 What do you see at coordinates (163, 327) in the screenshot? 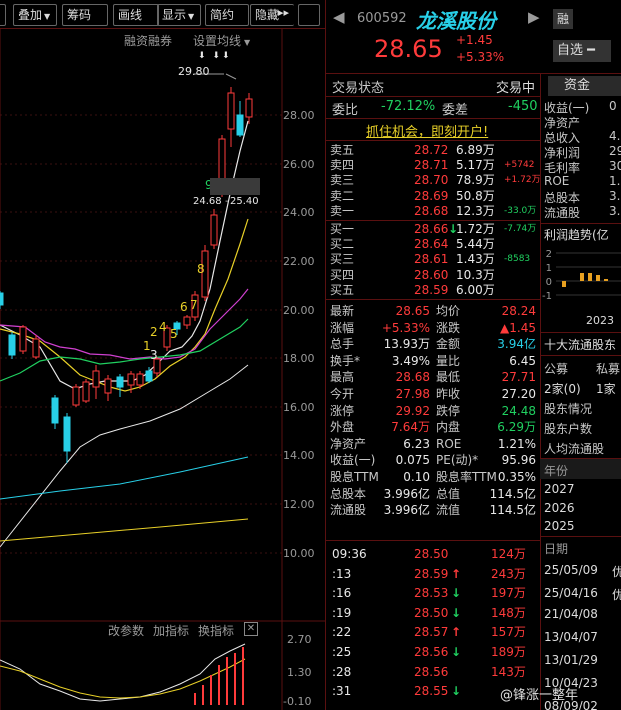
I see `td-count-label: 4` at bounding box center [163, 327].